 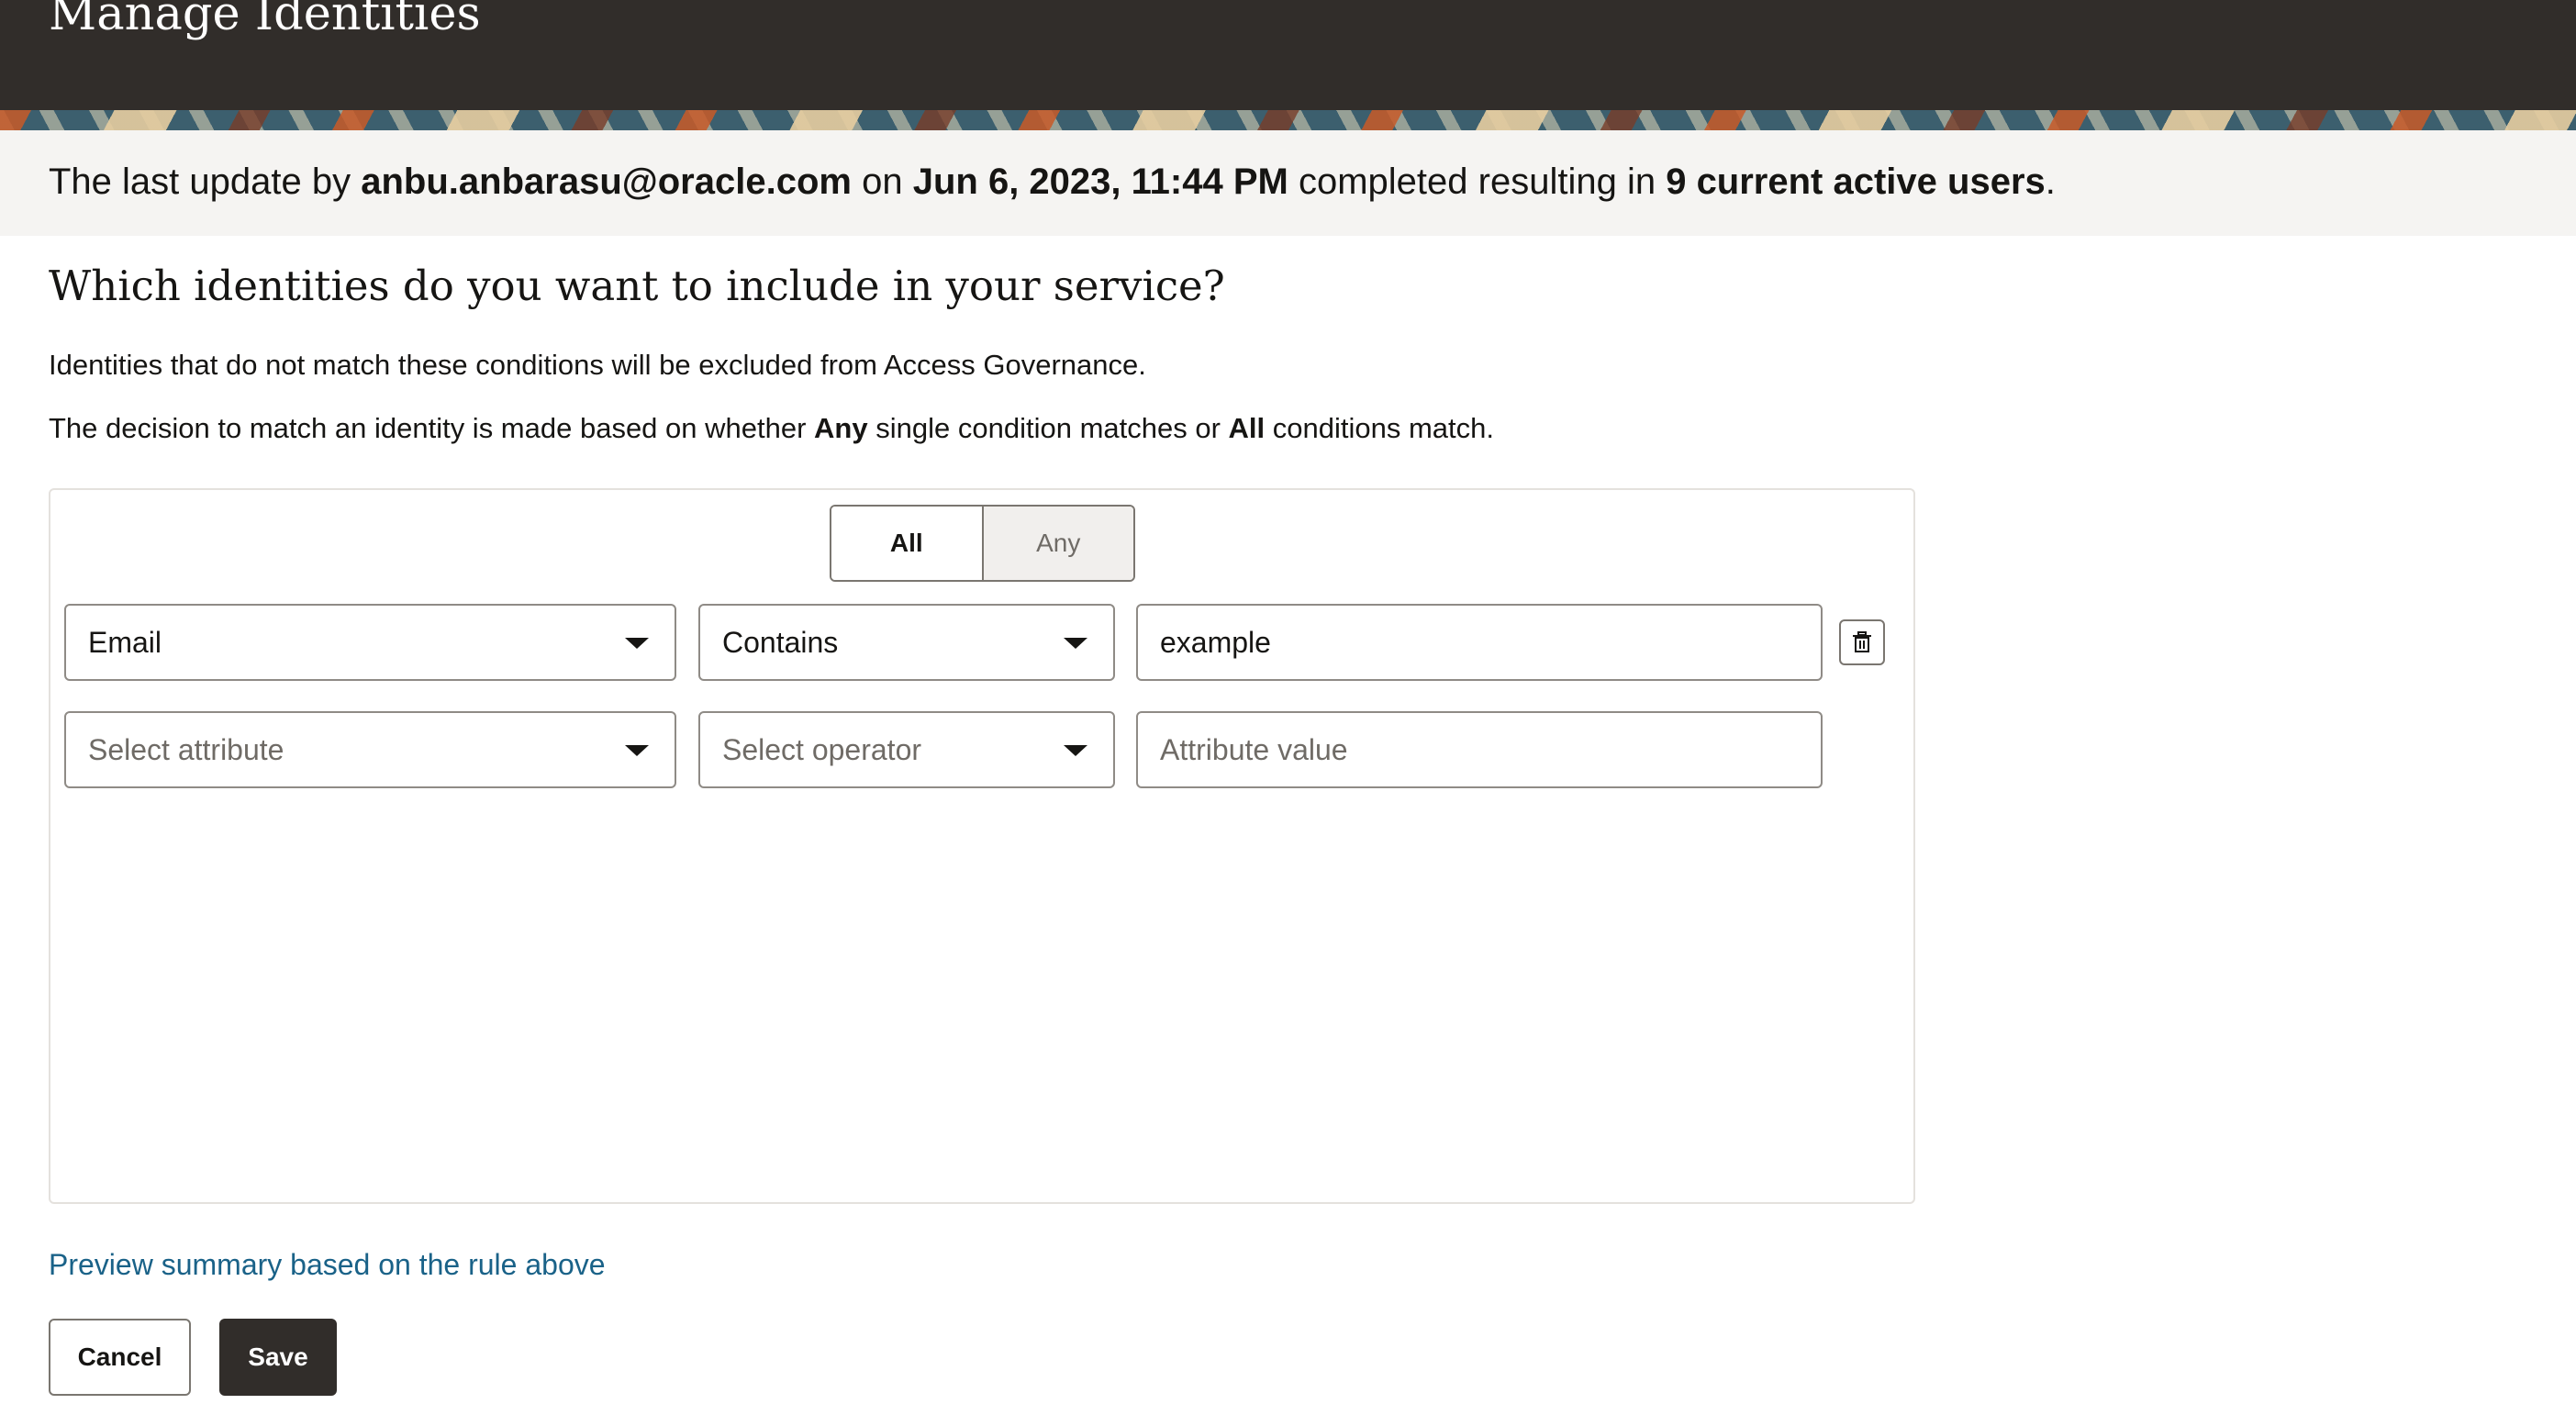 I want to click on toggle-any-button: Any, so click(x=1057, y=543).